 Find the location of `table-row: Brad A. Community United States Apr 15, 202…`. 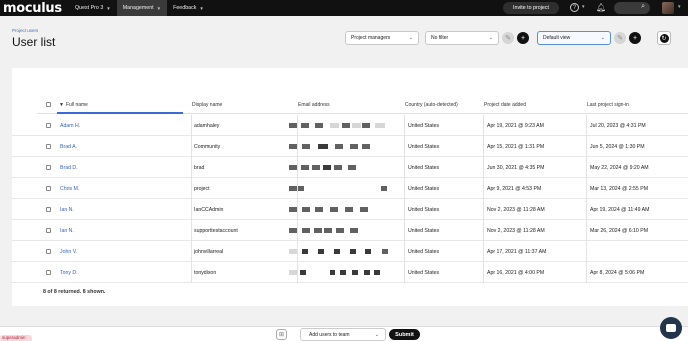

table-row: Brad A. Community United States Apr 15, 202… is located at coordinates (350, 146).